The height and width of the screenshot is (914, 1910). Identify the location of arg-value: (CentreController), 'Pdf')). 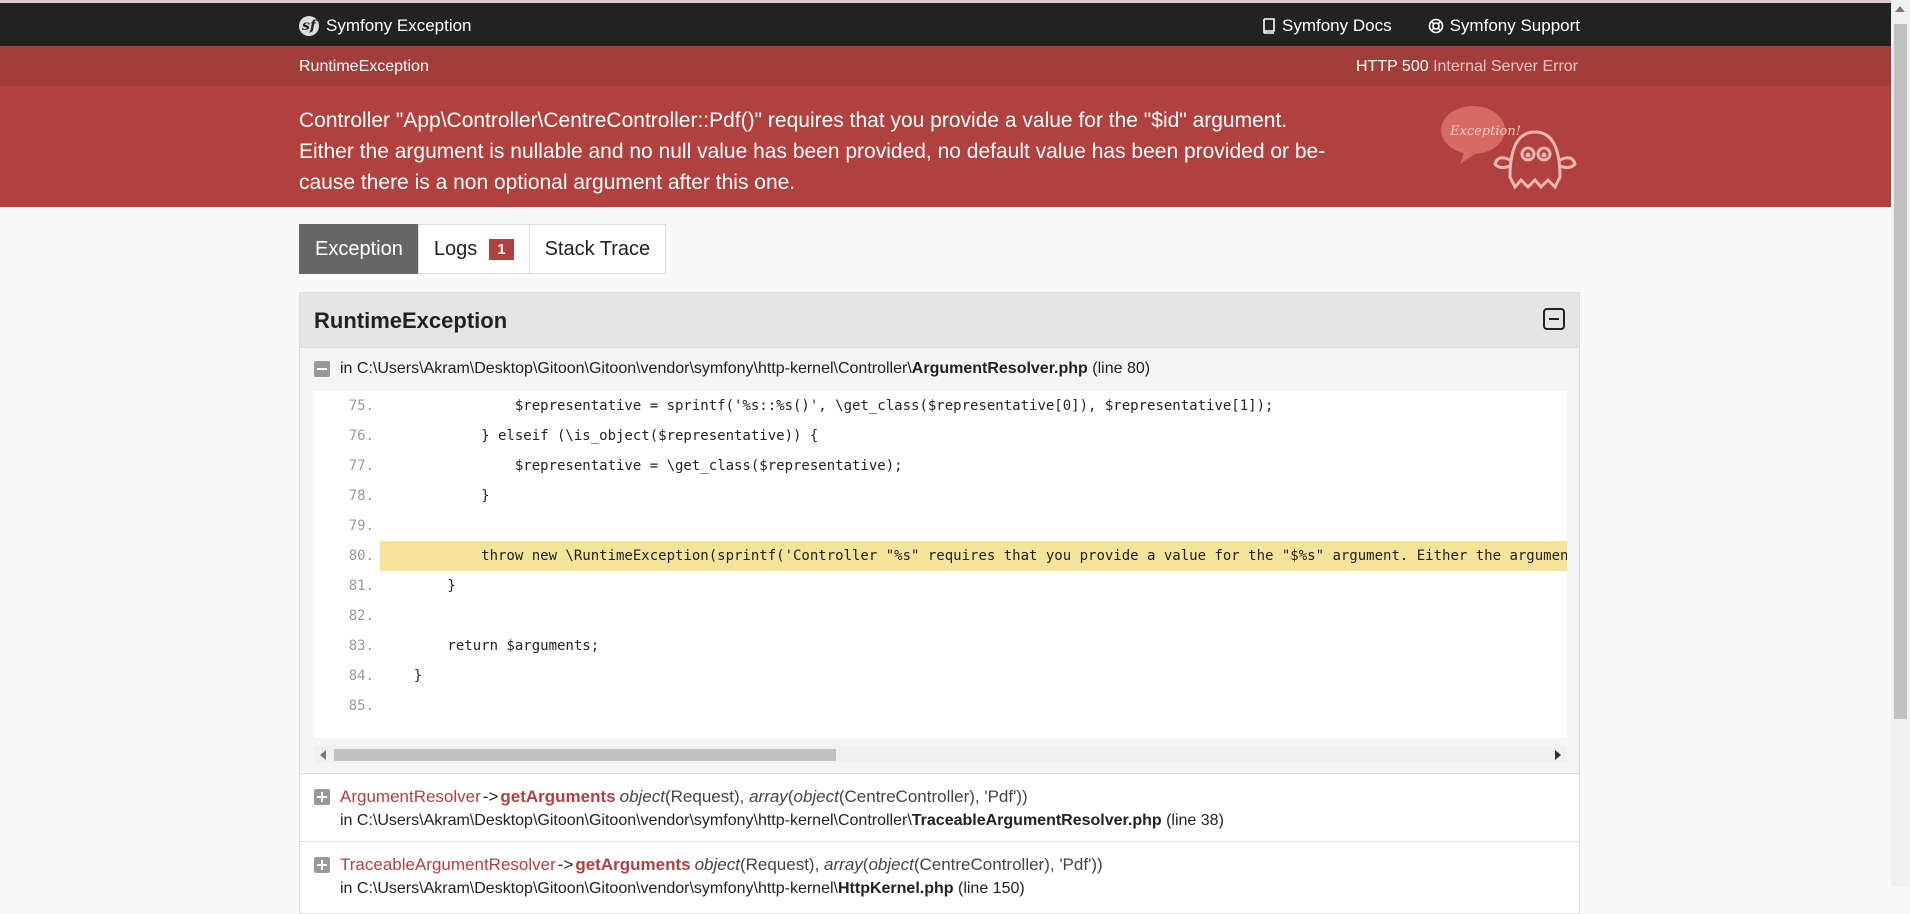
(1008, 864).